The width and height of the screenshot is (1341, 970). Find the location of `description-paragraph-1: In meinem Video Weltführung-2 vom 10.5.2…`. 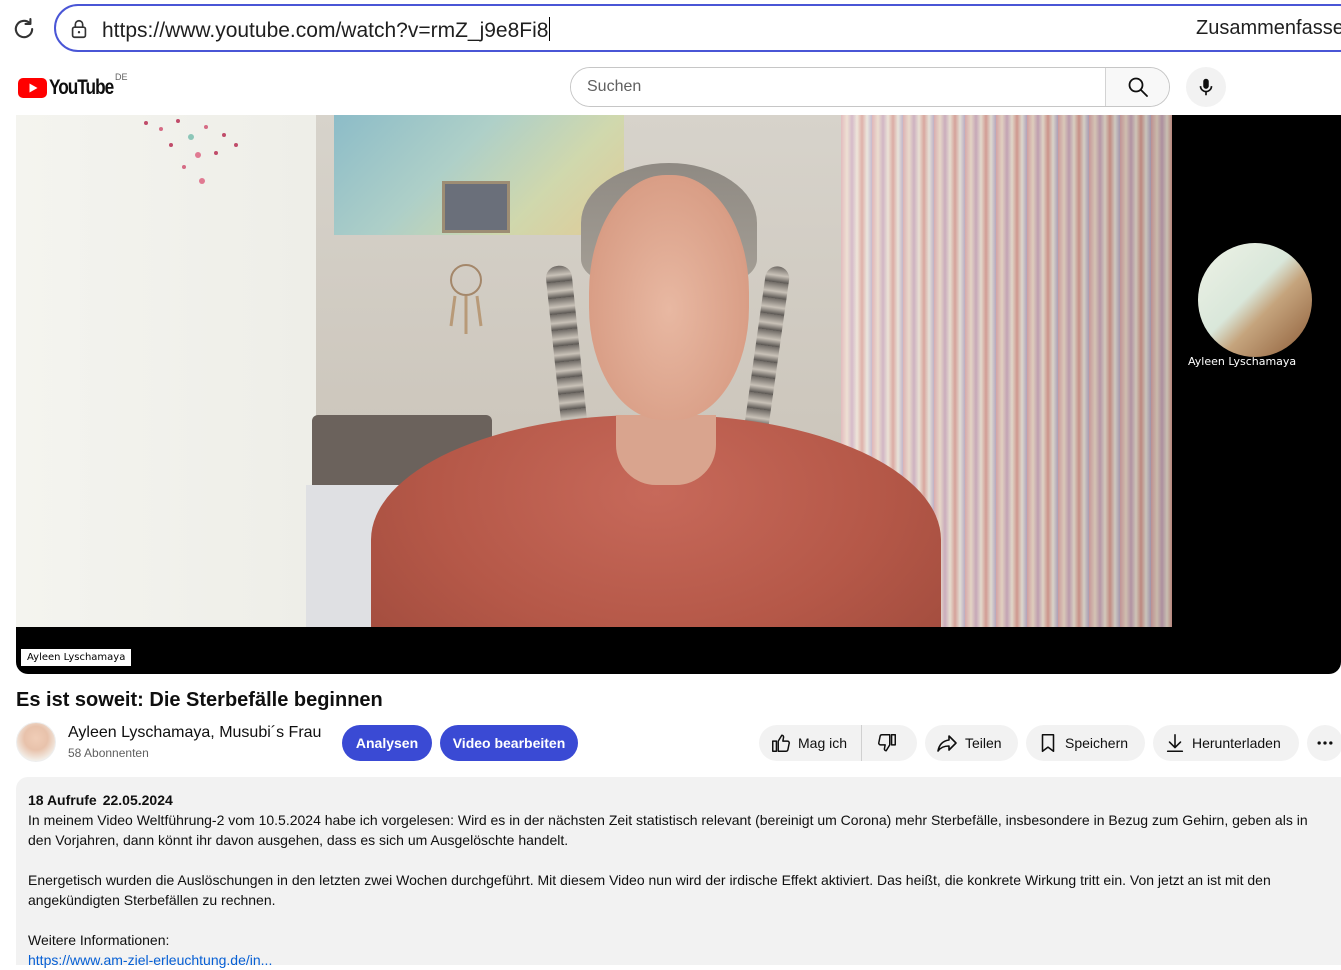

description-paragraph-1: In meinem Video Weltführung-2 vom 10.5.2… is located at coordinates (668, 830).